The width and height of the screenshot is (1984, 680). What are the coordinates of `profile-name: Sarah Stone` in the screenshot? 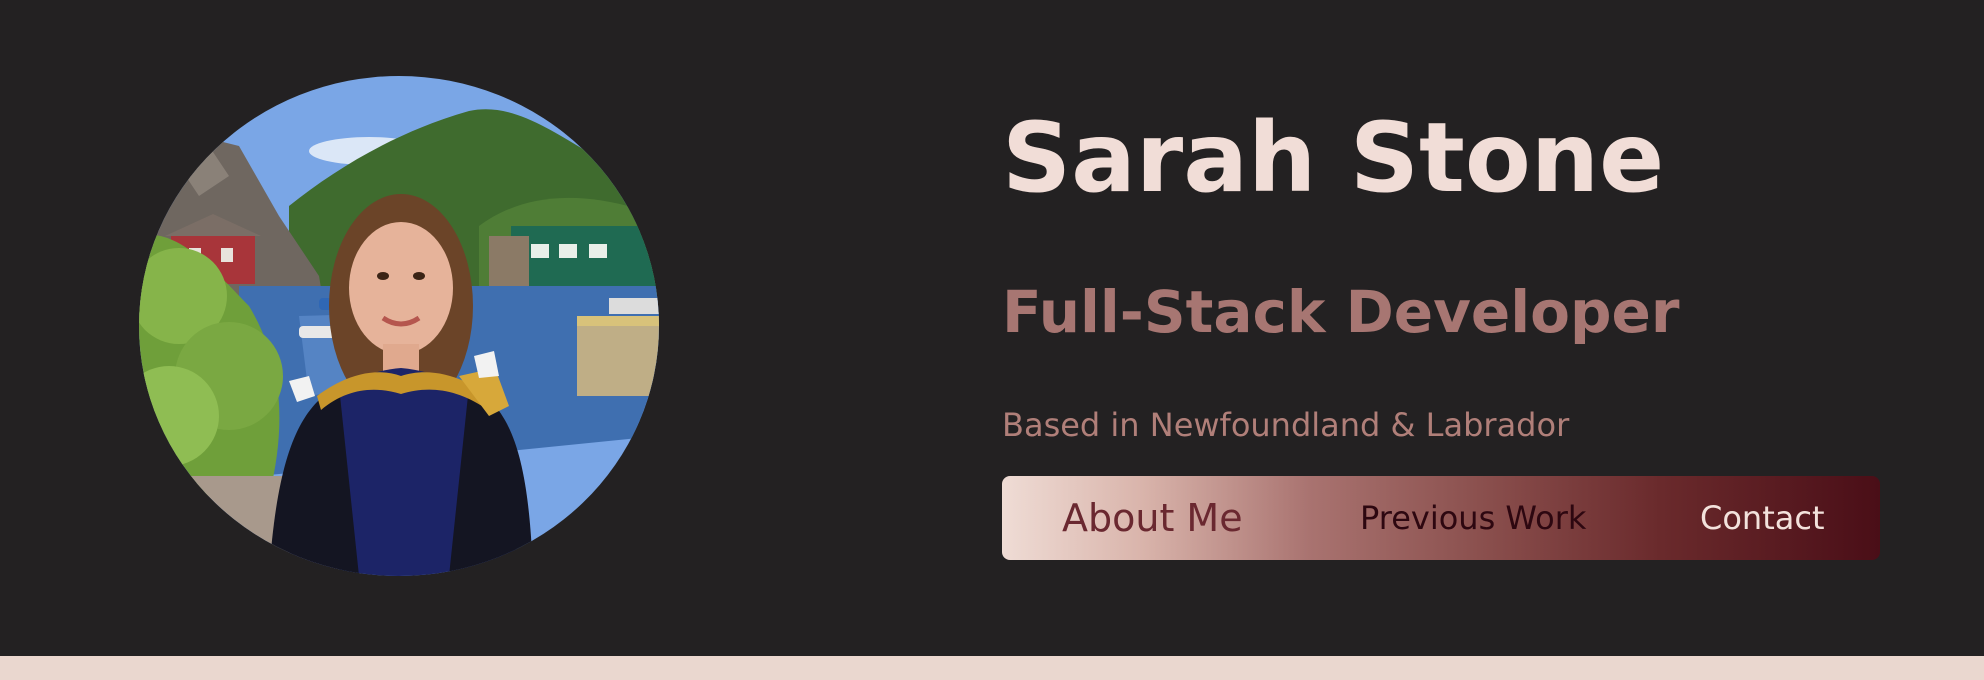 It's located at (1333, 158).